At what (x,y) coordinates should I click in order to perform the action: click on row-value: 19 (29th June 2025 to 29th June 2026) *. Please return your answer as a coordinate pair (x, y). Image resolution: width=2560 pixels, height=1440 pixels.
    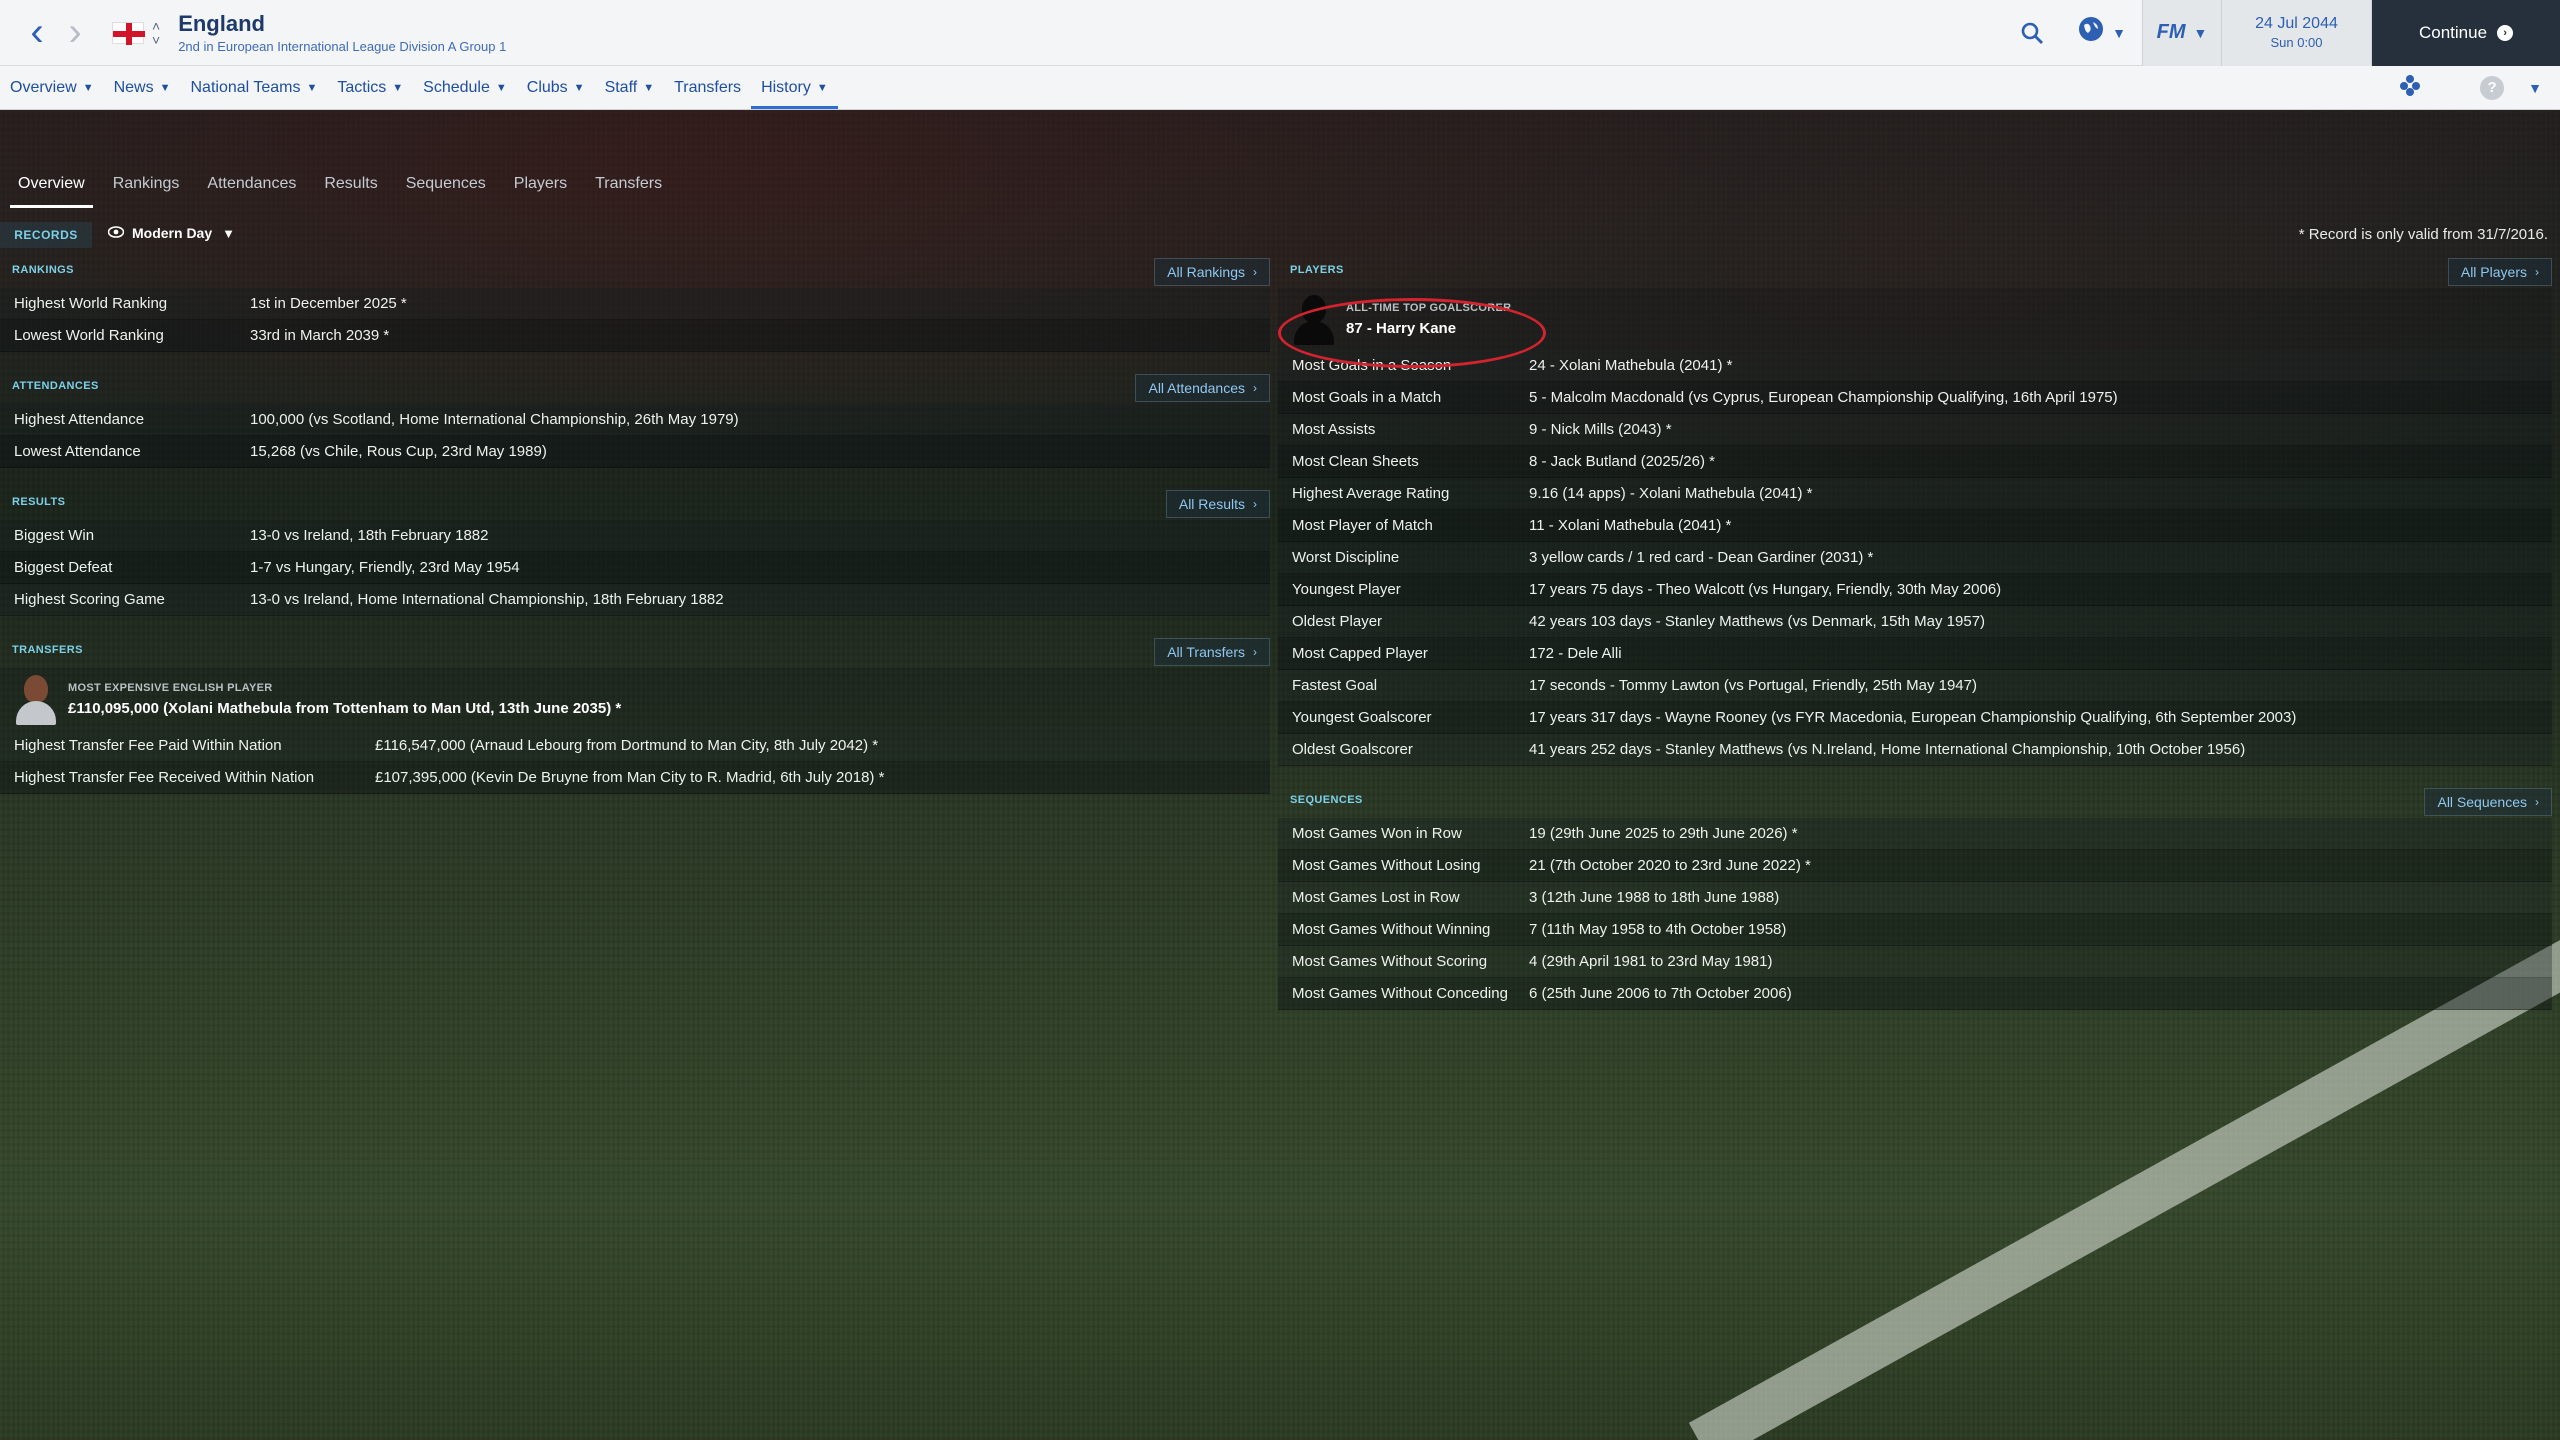
    Looking at the image, I should click on (1663, 833).